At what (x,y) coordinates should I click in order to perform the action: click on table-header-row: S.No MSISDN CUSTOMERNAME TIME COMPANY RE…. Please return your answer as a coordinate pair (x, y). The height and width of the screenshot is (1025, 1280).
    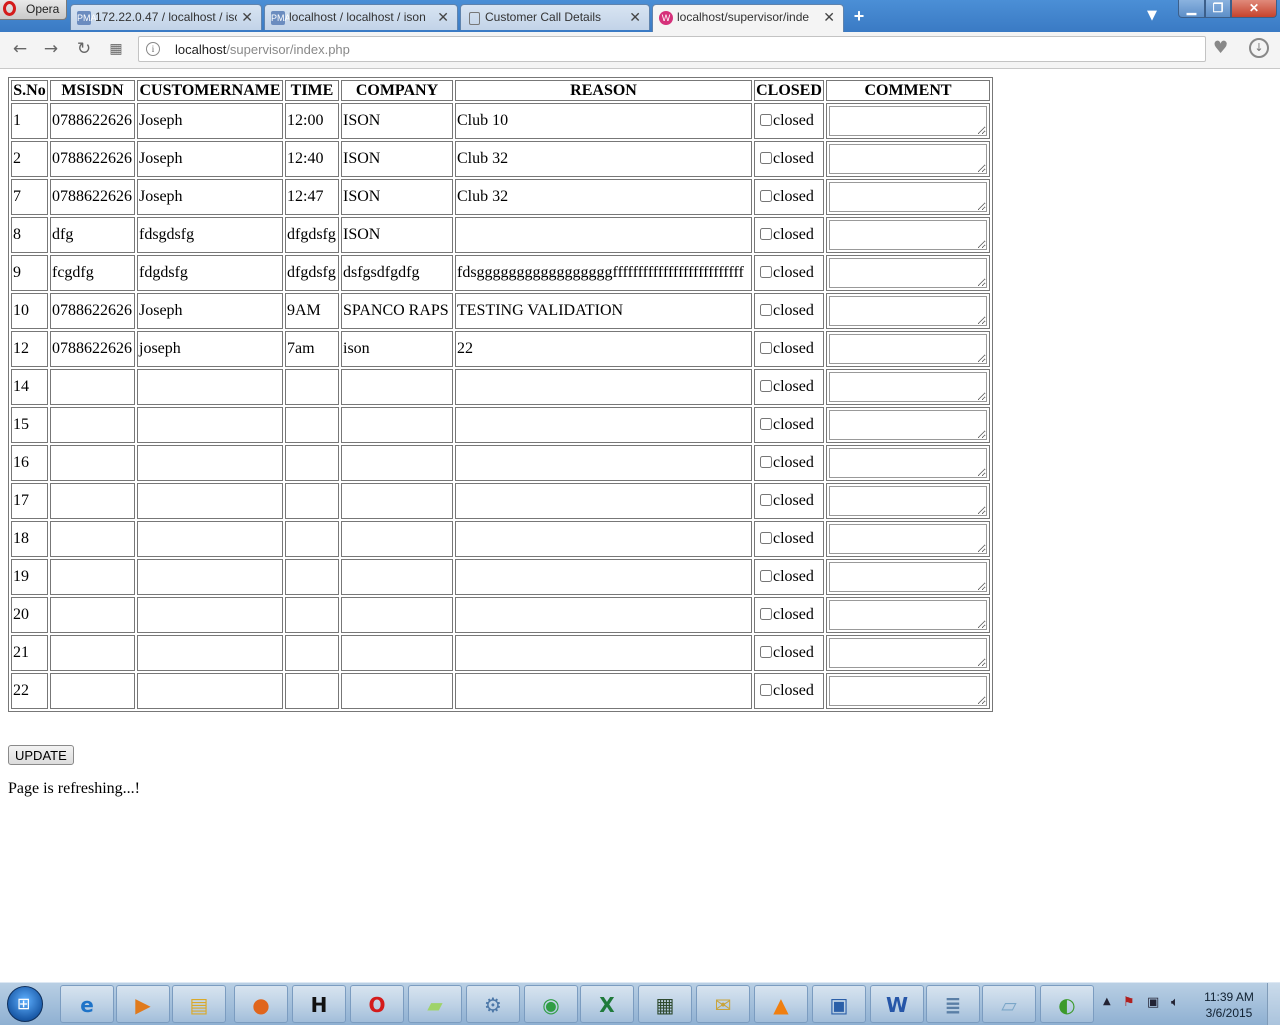
    Looking at the image, I should click on (500, 90).